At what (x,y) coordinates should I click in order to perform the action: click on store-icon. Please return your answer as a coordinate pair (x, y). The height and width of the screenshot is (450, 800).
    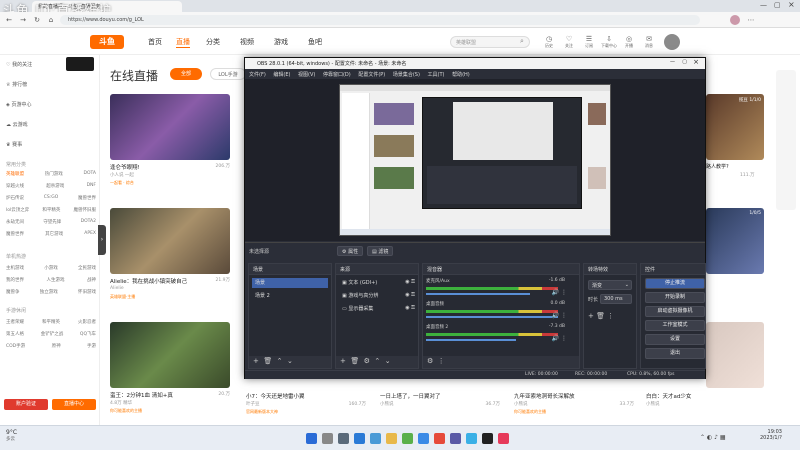
    Looking at the image, I should click on (375, 438).